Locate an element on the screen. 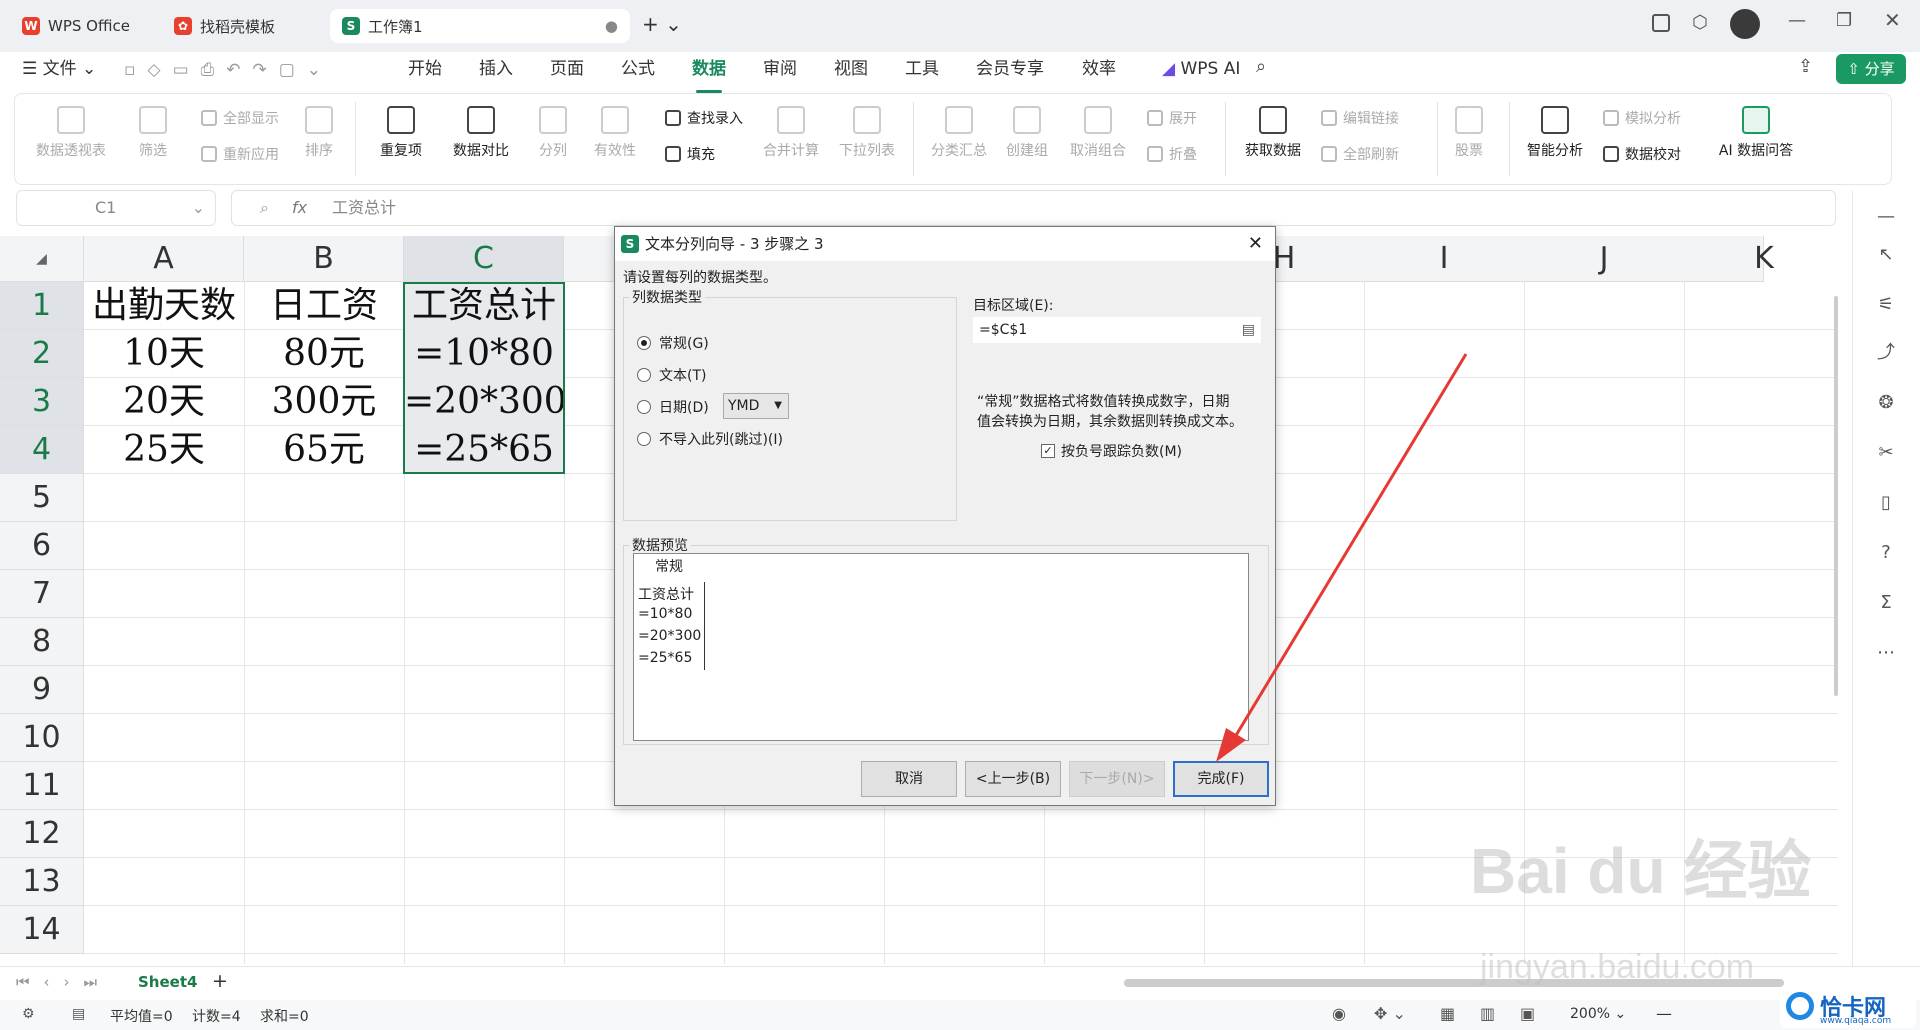 The height and width of the screenshot is (1030, 1920). site-logo-icon is located at coordinates (1800, 1006).